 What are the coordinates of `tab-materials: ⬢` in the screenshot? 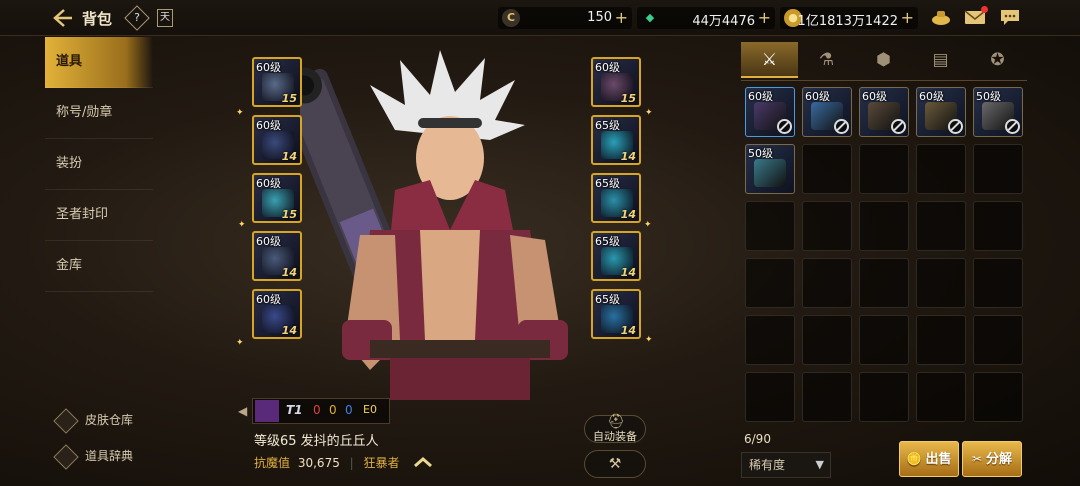 It's located at (883, 60).